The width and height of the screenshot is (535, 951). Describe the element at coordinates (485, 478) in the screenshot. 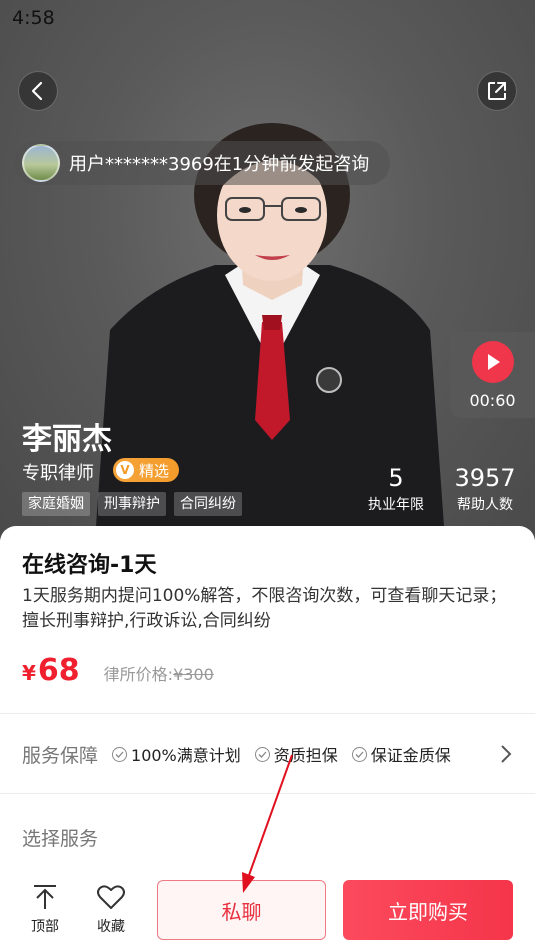

I see `stat-value: 3957` at that location.